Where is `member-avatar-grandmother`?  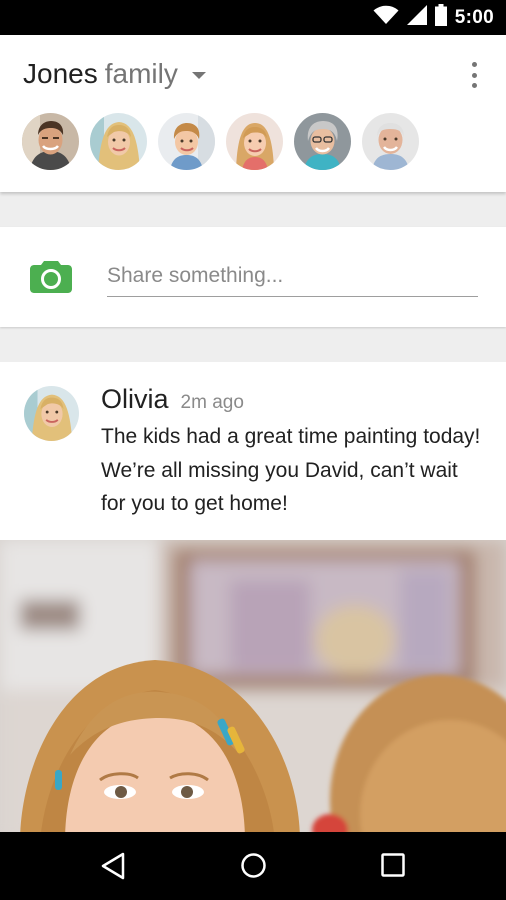 member-avatar-grandmother is located at coordinates (322, 141).